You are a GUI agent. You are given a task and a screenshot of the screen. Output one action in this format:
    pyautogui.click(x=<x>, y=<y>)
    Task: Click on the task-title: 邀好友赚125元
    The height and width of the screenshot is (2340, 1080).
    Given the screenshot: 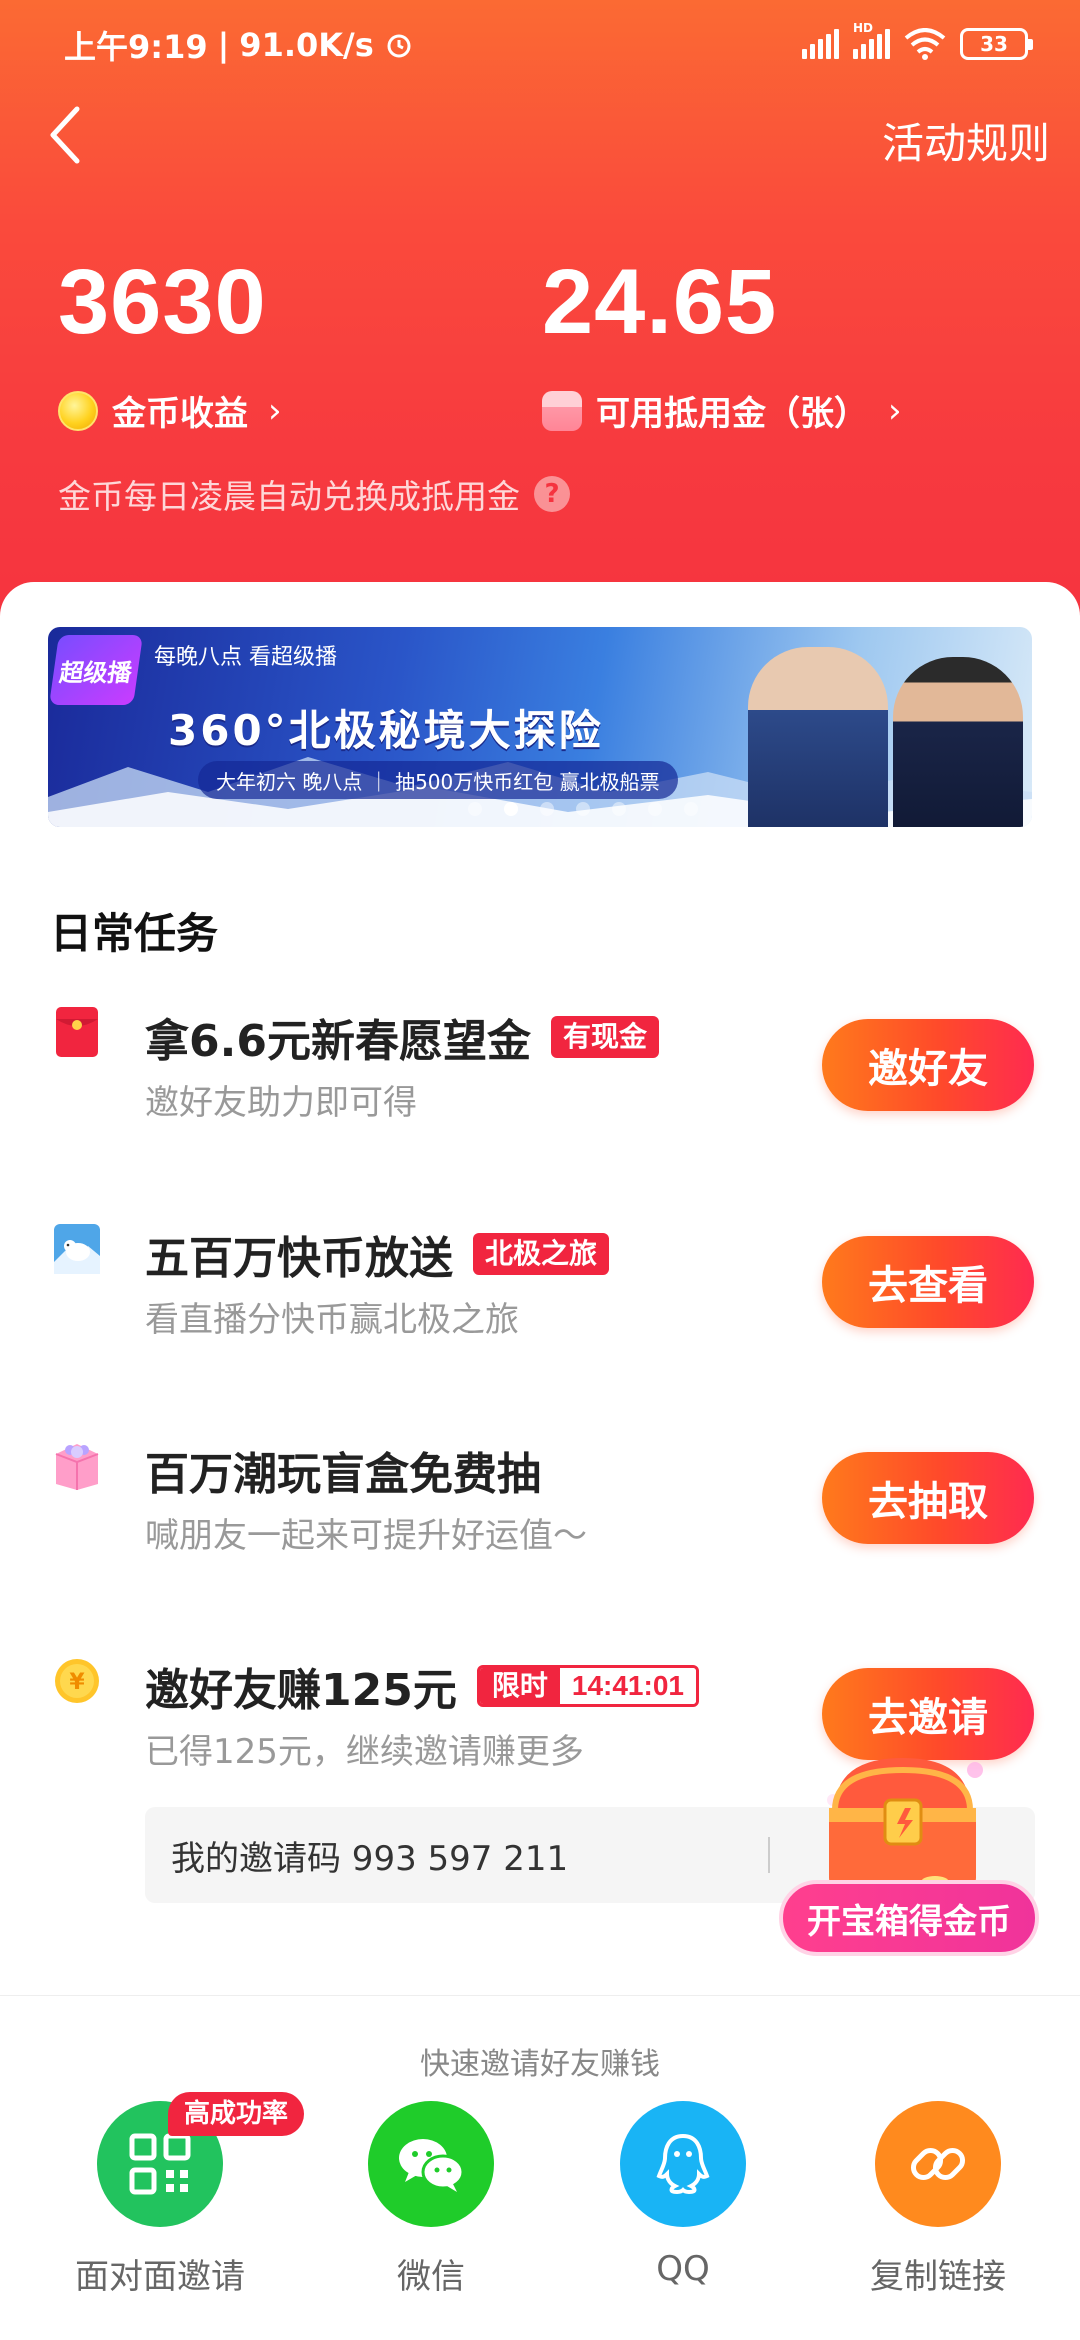 What is the action you would take?
    pyautogui.click(x=301, y=1690)
    